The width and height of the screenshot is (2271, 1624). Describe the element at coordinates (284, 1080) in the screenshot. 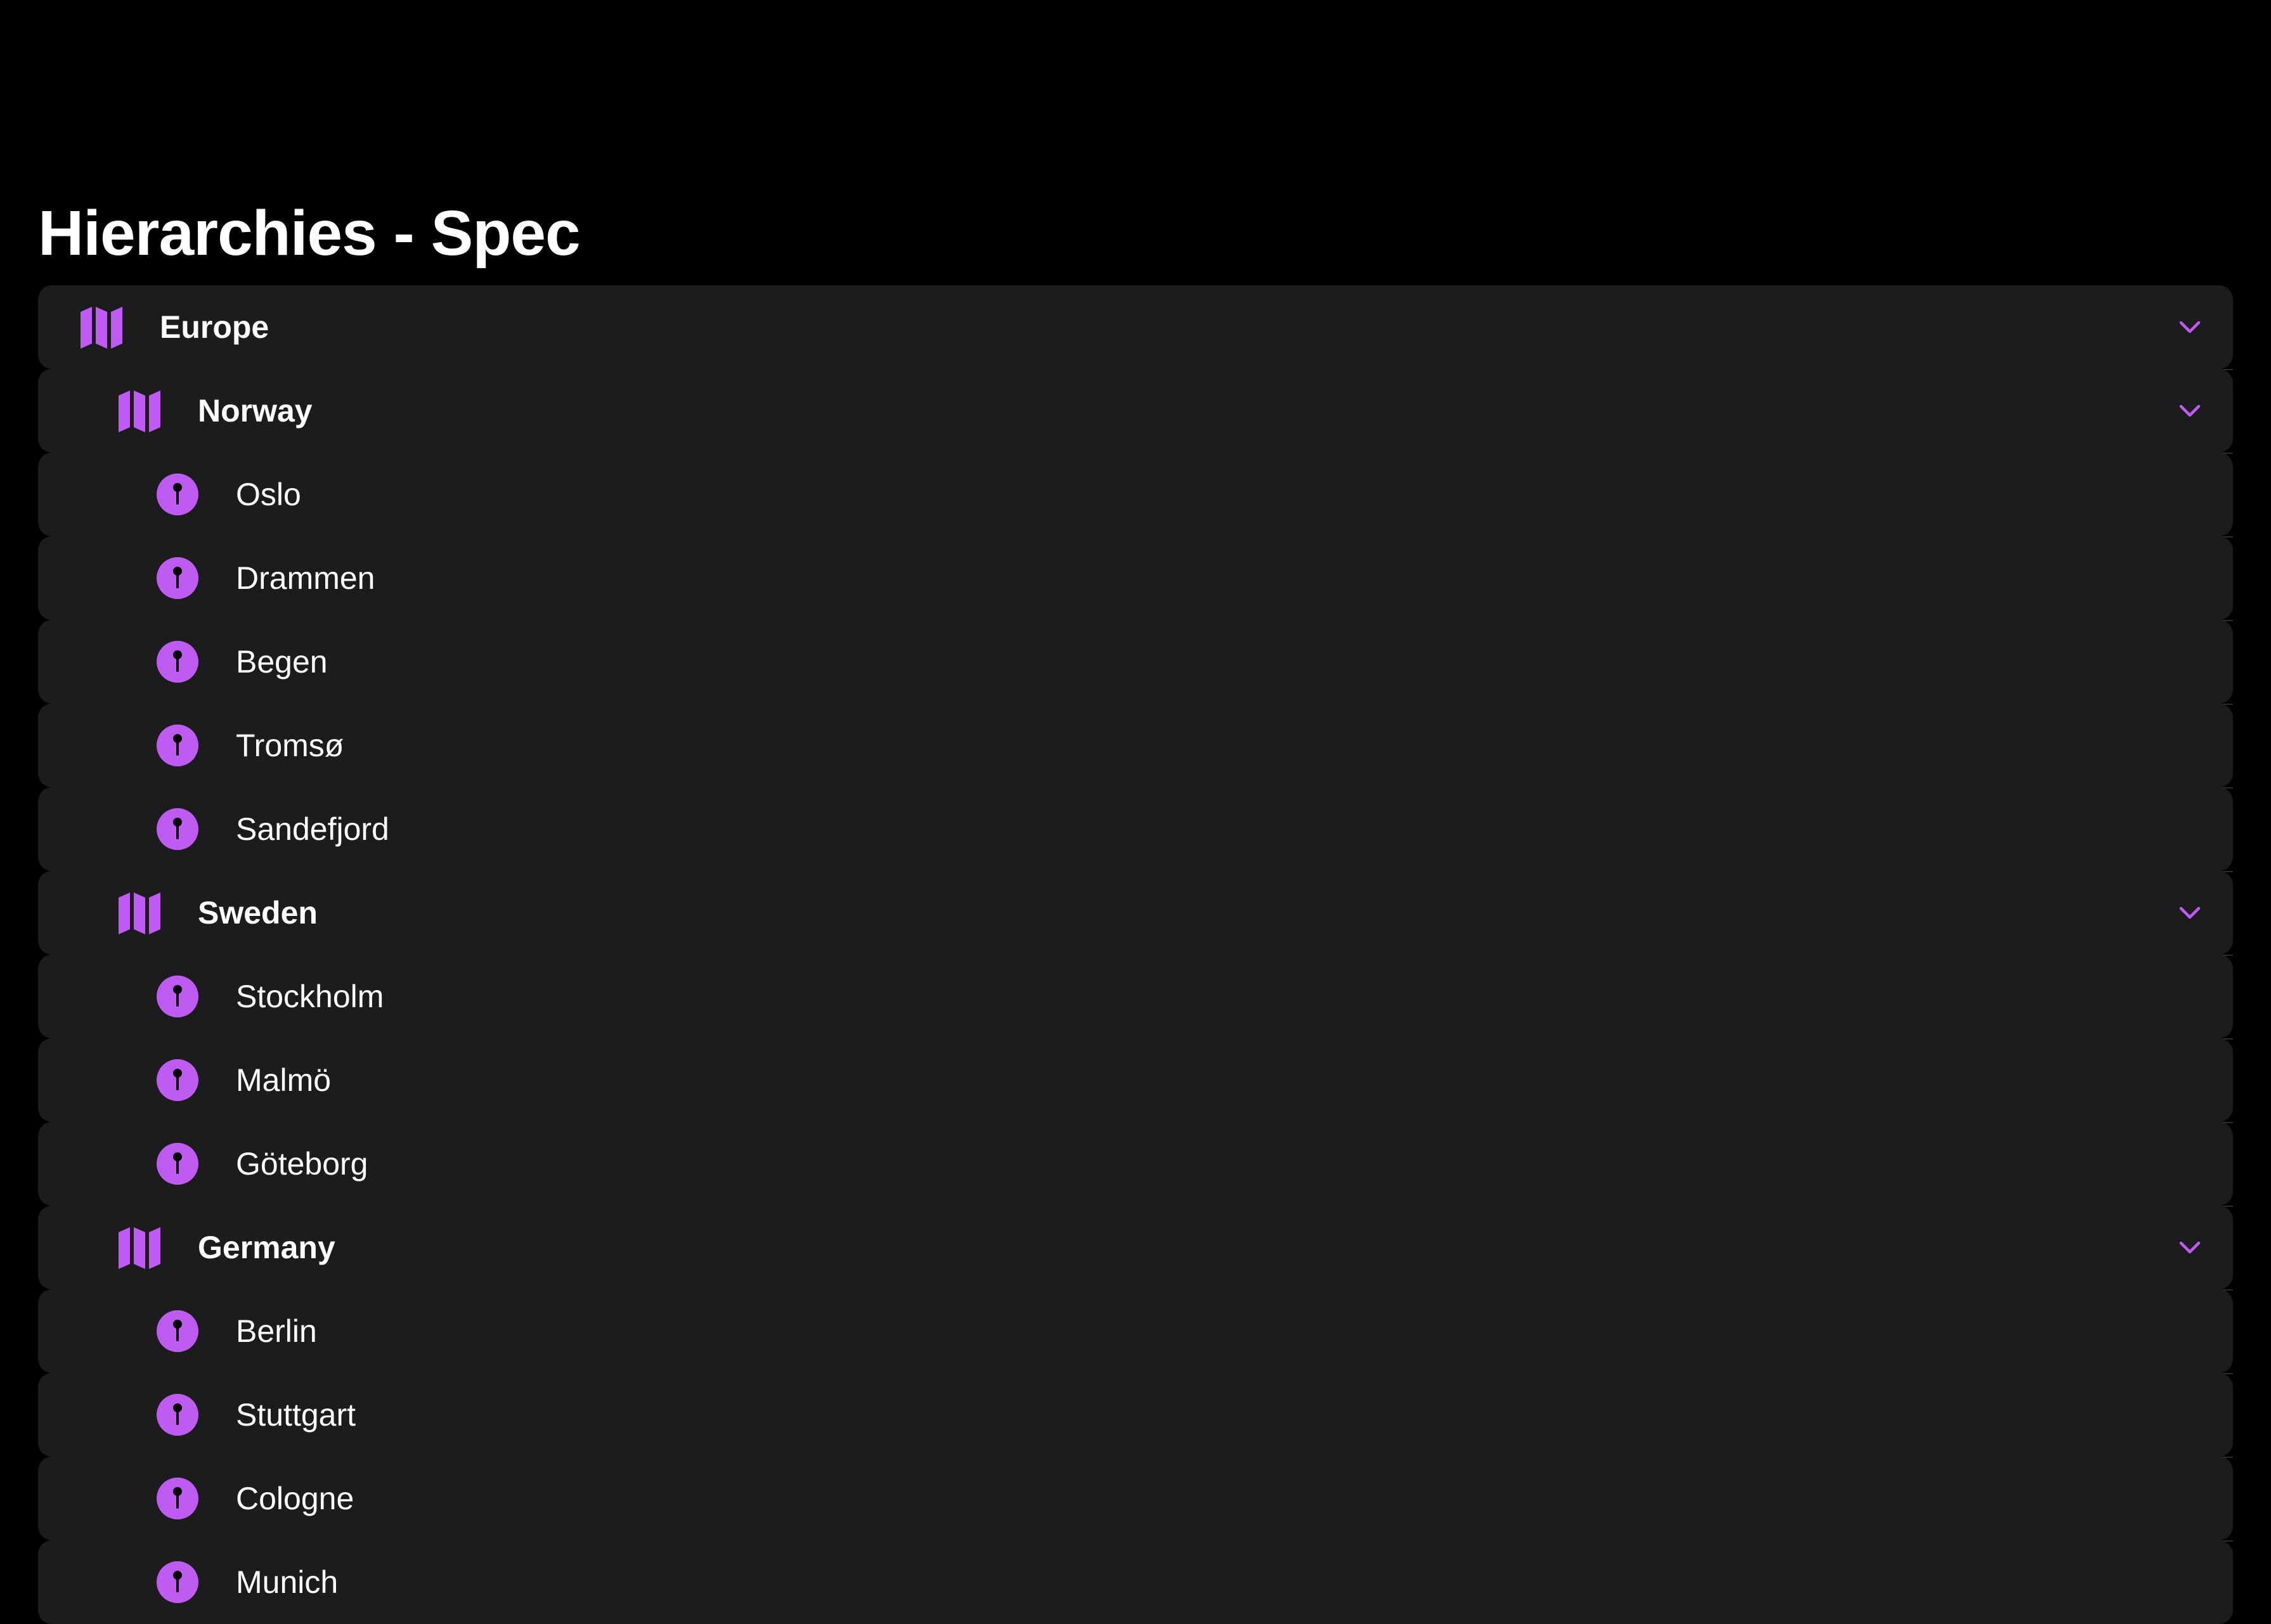

I see `tree-row-label: Malmö` at that location.